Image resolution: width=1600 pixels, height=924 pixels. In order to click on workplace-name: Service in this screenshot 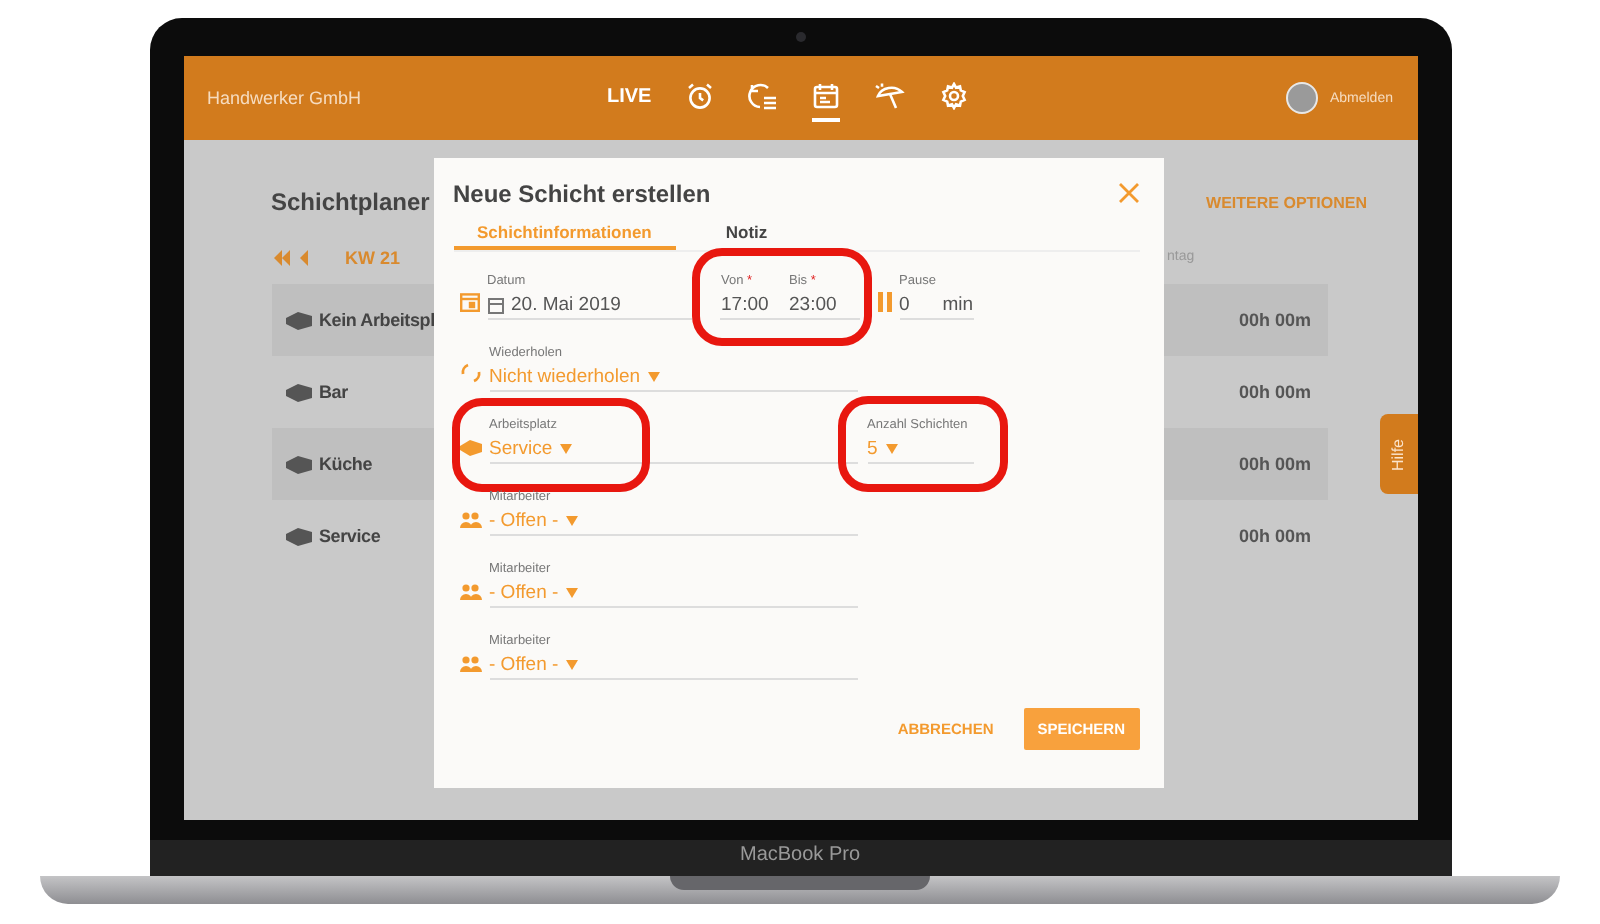, I will do `click(350, 536)`.